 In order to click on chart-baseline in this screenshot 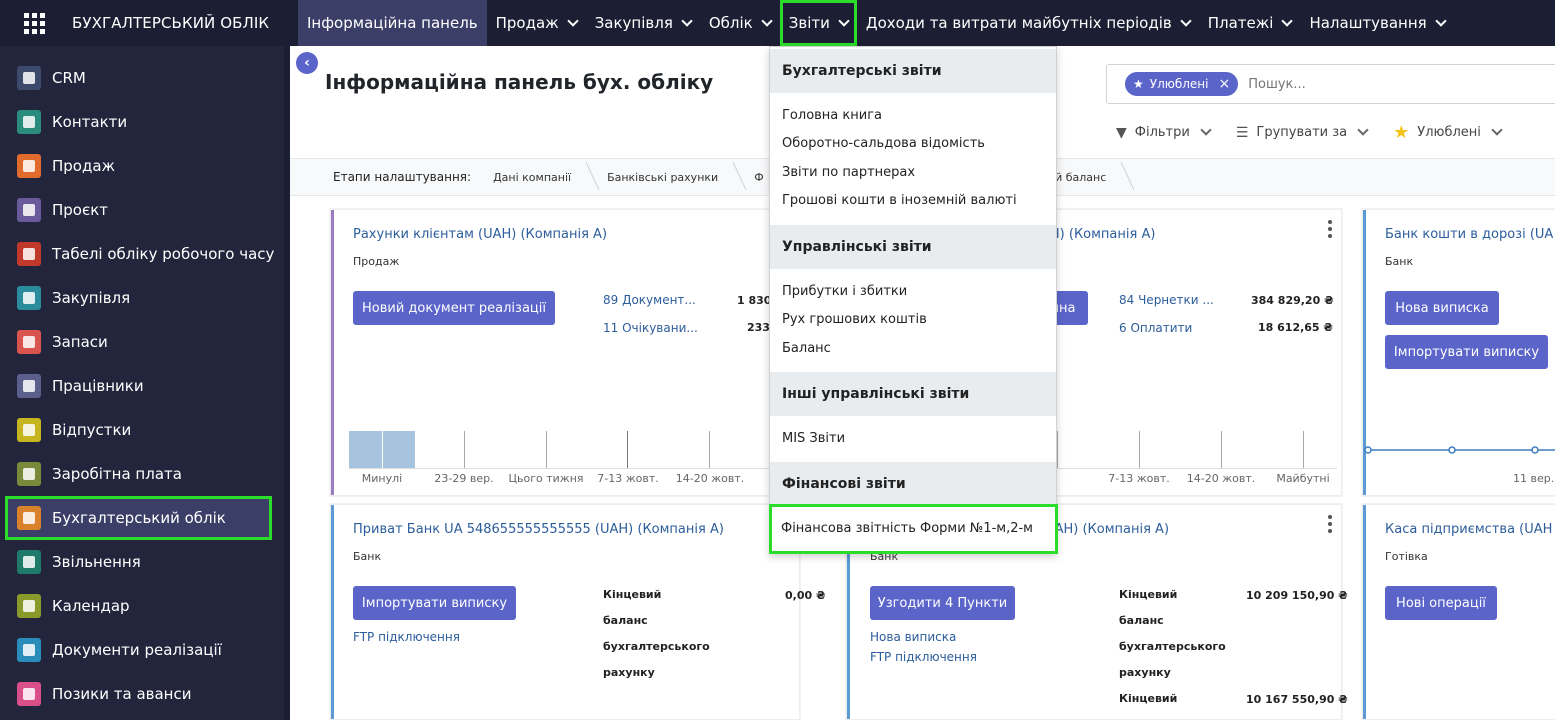, I will do `click(1192, 468)`.